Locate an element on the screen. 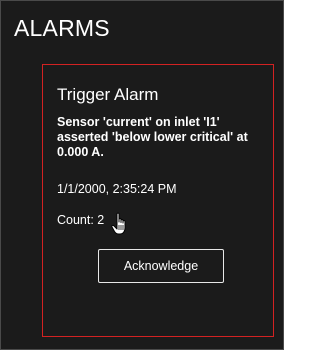 The width and height of the screenshot is (320, 351). acknowledge-button: Acknowledge is located at coordinates (161, 266).